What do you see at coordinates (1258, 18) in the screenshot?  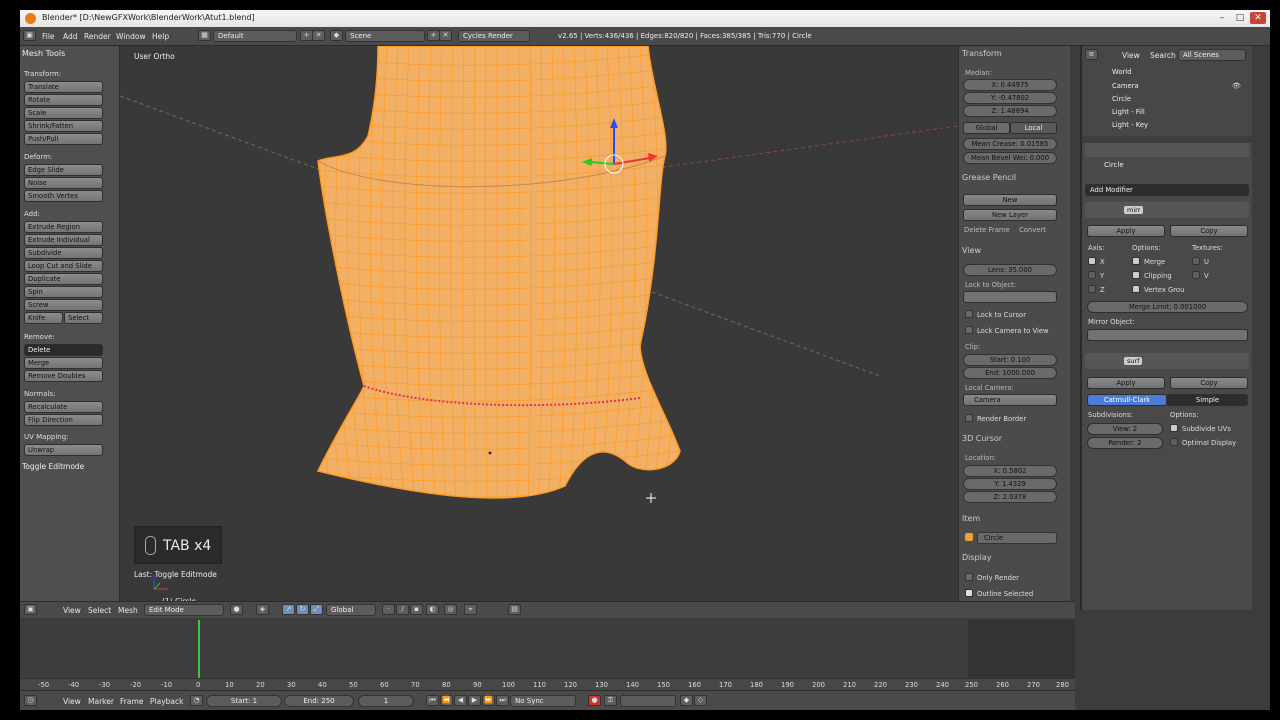 I see `close-button: ✕` at bounding box center [1258, 18].